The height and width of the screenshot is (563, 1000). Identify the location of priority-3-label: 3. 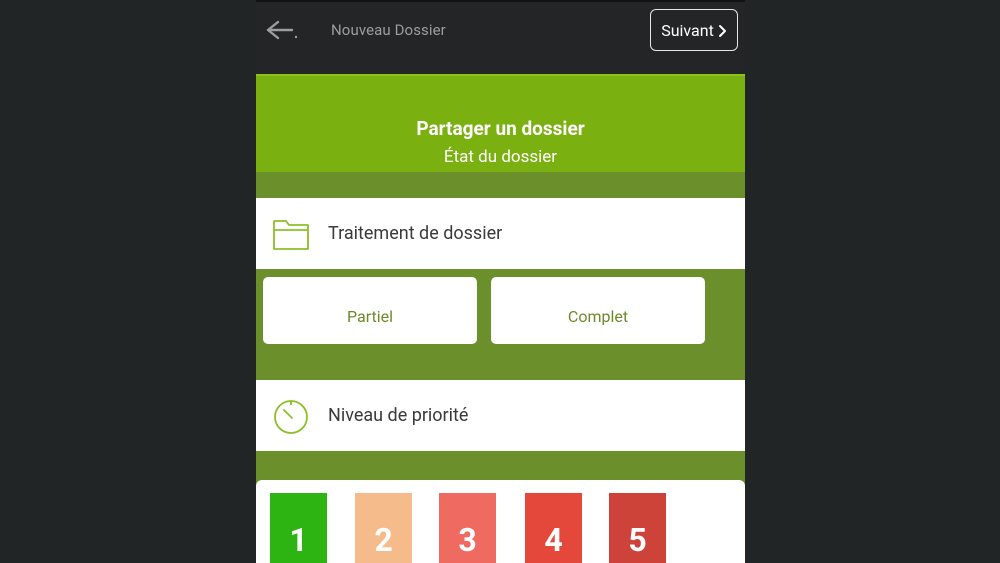
(467, 540).